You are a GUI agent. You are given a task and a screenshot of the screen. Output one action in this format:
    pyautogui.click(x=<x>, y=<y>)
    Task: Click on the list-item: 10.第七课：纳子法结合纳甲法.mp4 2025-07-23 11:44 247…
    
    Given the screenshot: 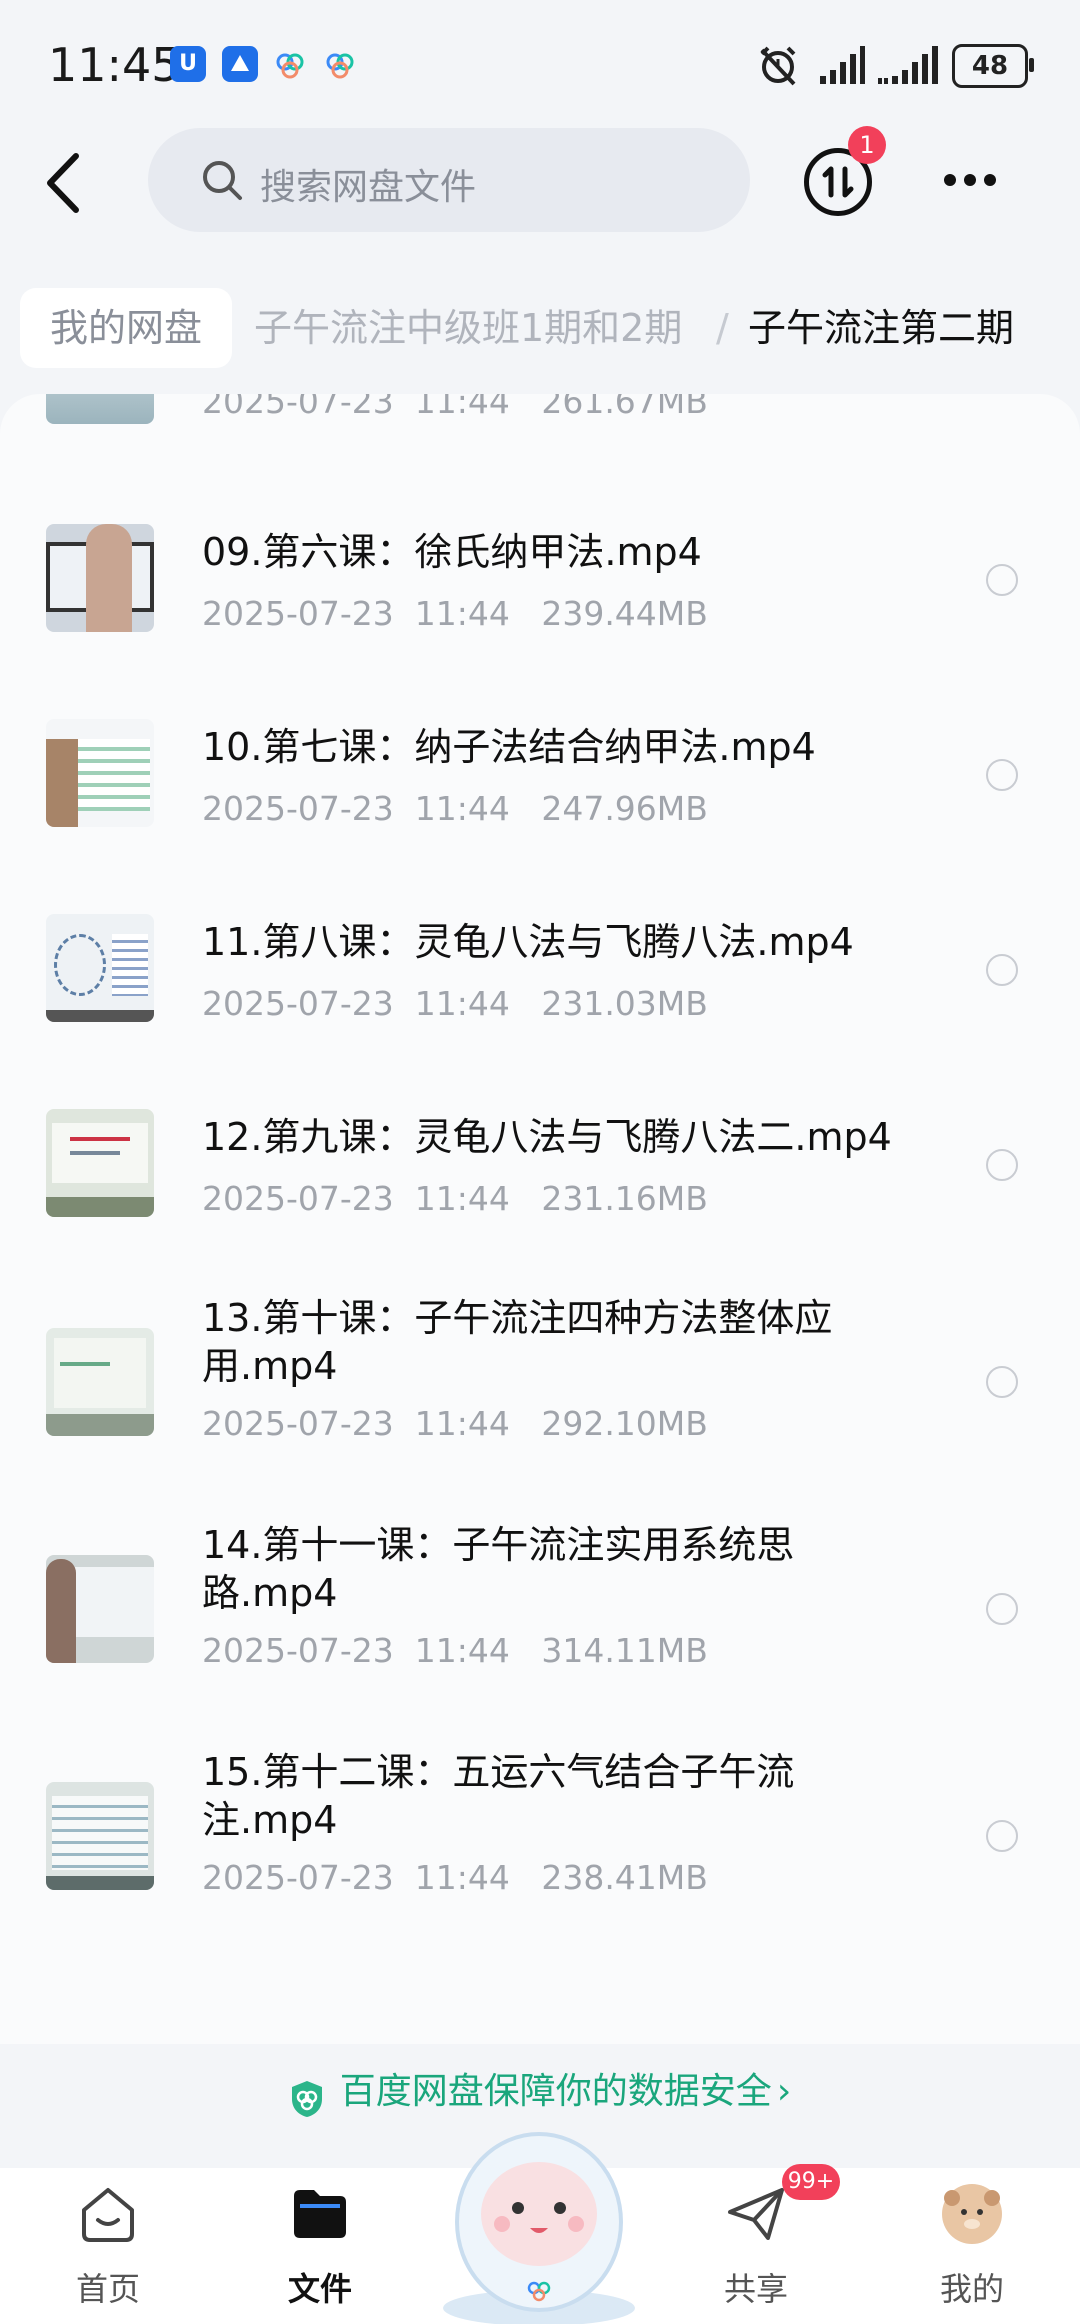 What is the action you would take?
    pyautogui.click(x=540, y=779)
    